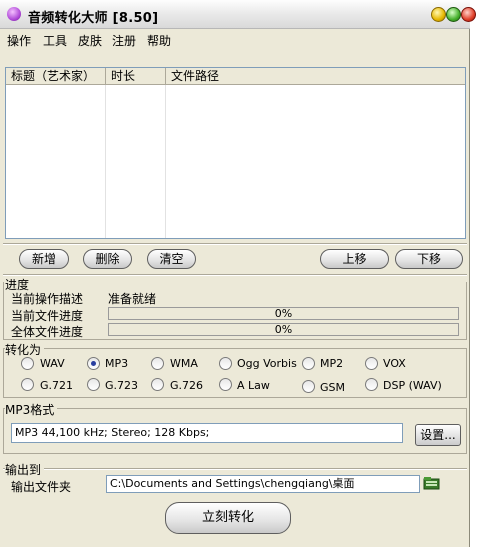  What do you see at coordinates (122, 385) in the screenshot?
I see `radio-g723-label: G.723` at bounding box center [122, 385].